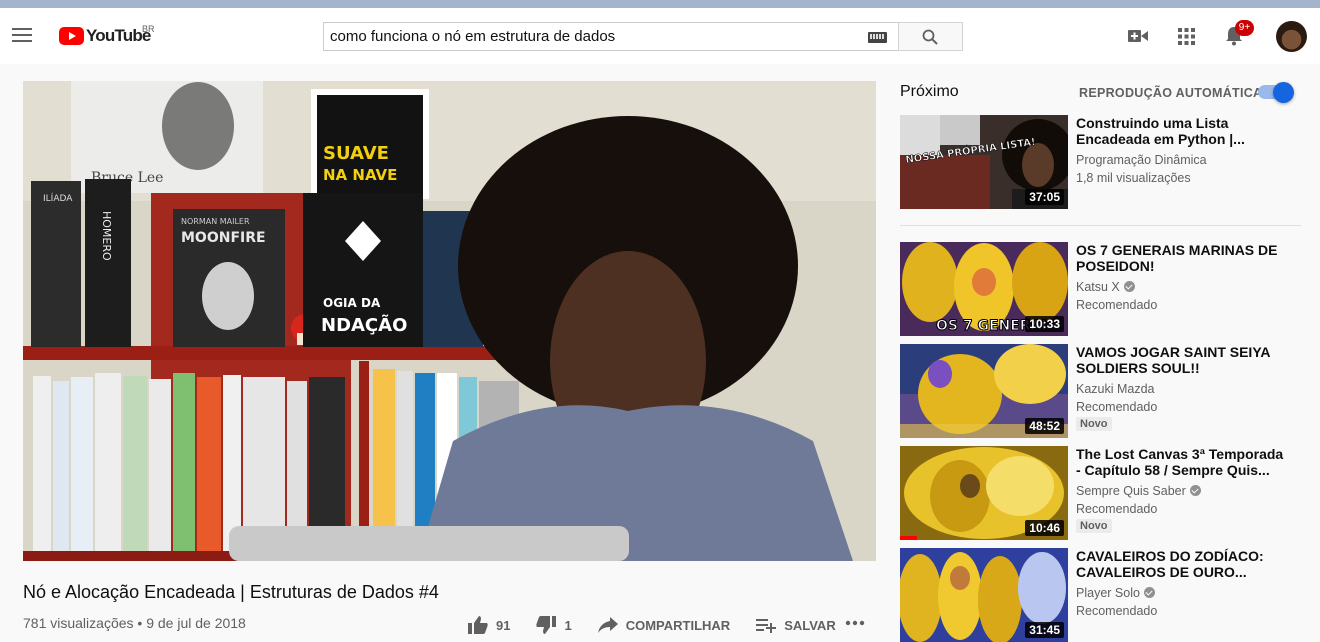  What do you see at coordinates (223, 238) in the screenshot?
I see `book-title-text: MOONFIRE` at bounding box center [223, 238].